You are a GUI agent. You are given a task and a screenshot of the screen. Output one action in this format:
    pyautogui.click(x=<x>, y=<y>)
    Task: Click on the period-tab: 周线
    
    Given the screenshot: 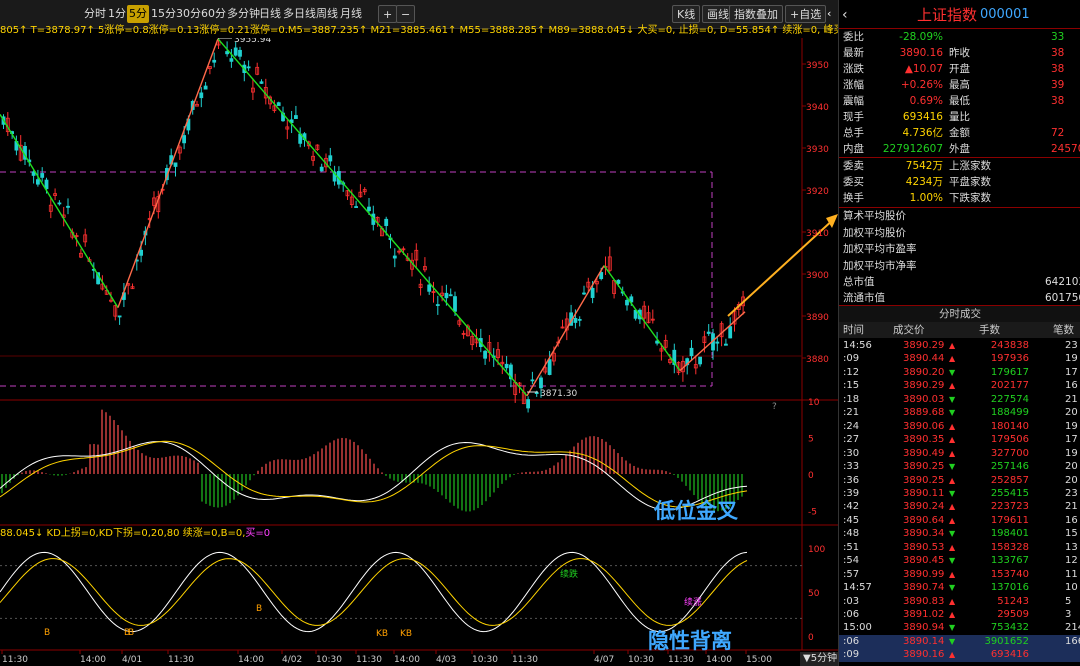 What is the action you would take?
    pyautogui.click(x=327, y=14)
    